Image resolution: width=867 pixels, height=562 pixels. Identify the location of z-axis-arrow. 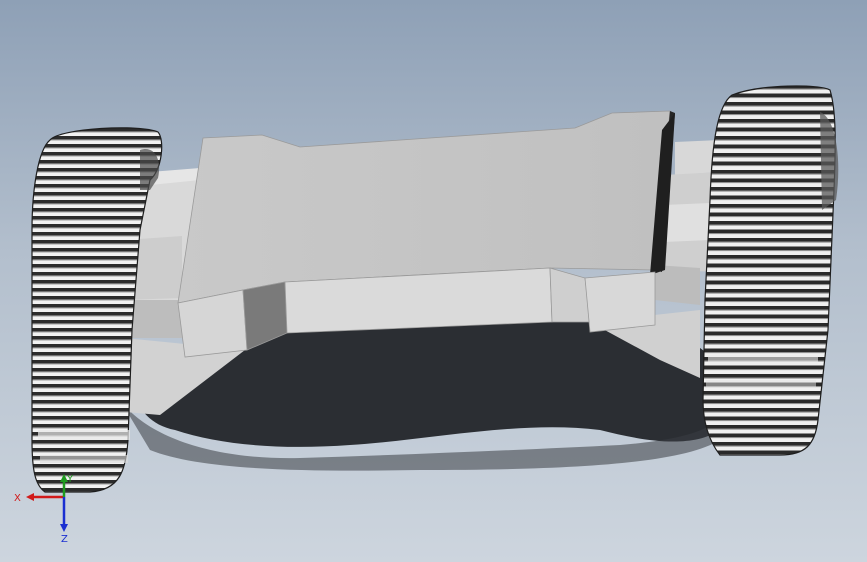
(64, 528).